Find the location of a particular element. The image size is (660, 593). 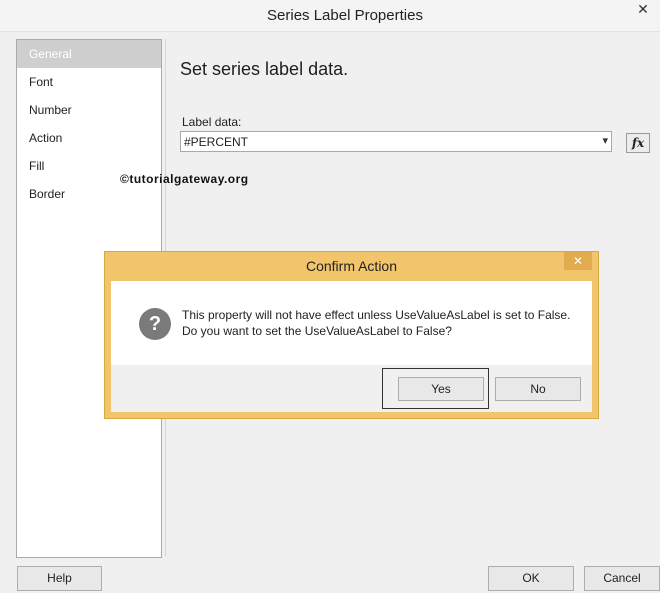

title-bar: Series Label Properties is located at coordinates (330, 16).